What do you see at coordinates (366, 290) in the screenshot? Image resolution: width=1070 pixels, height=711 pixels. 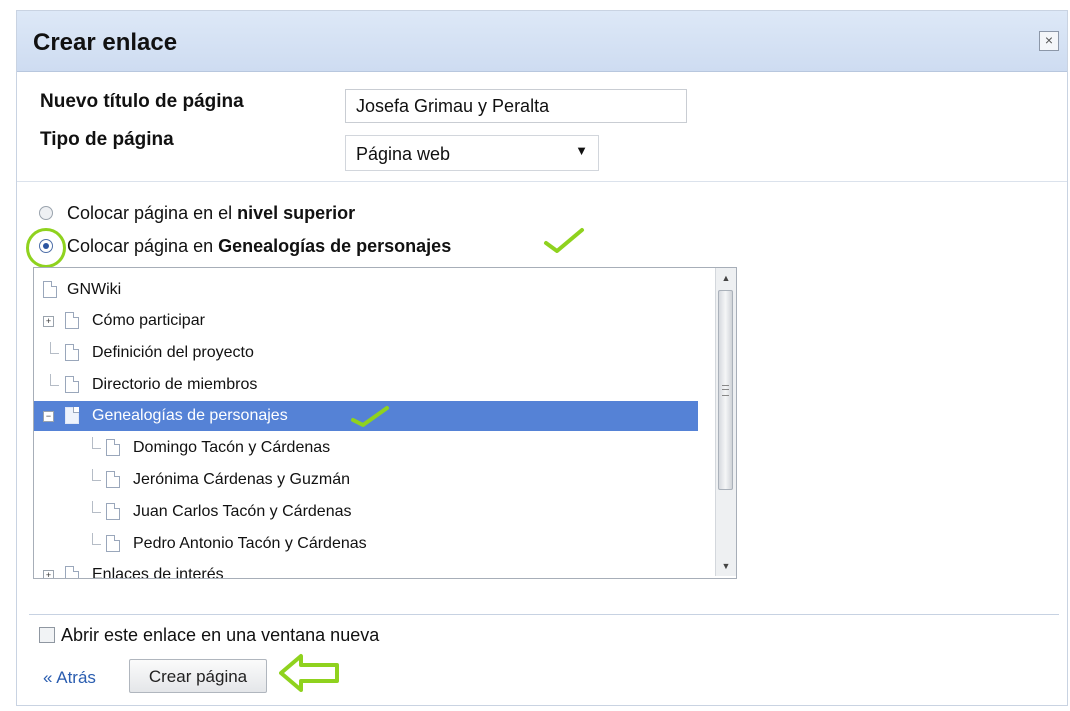 I see `tree-item-gnwiki: GNWiki` at bounding box center [366, 290].